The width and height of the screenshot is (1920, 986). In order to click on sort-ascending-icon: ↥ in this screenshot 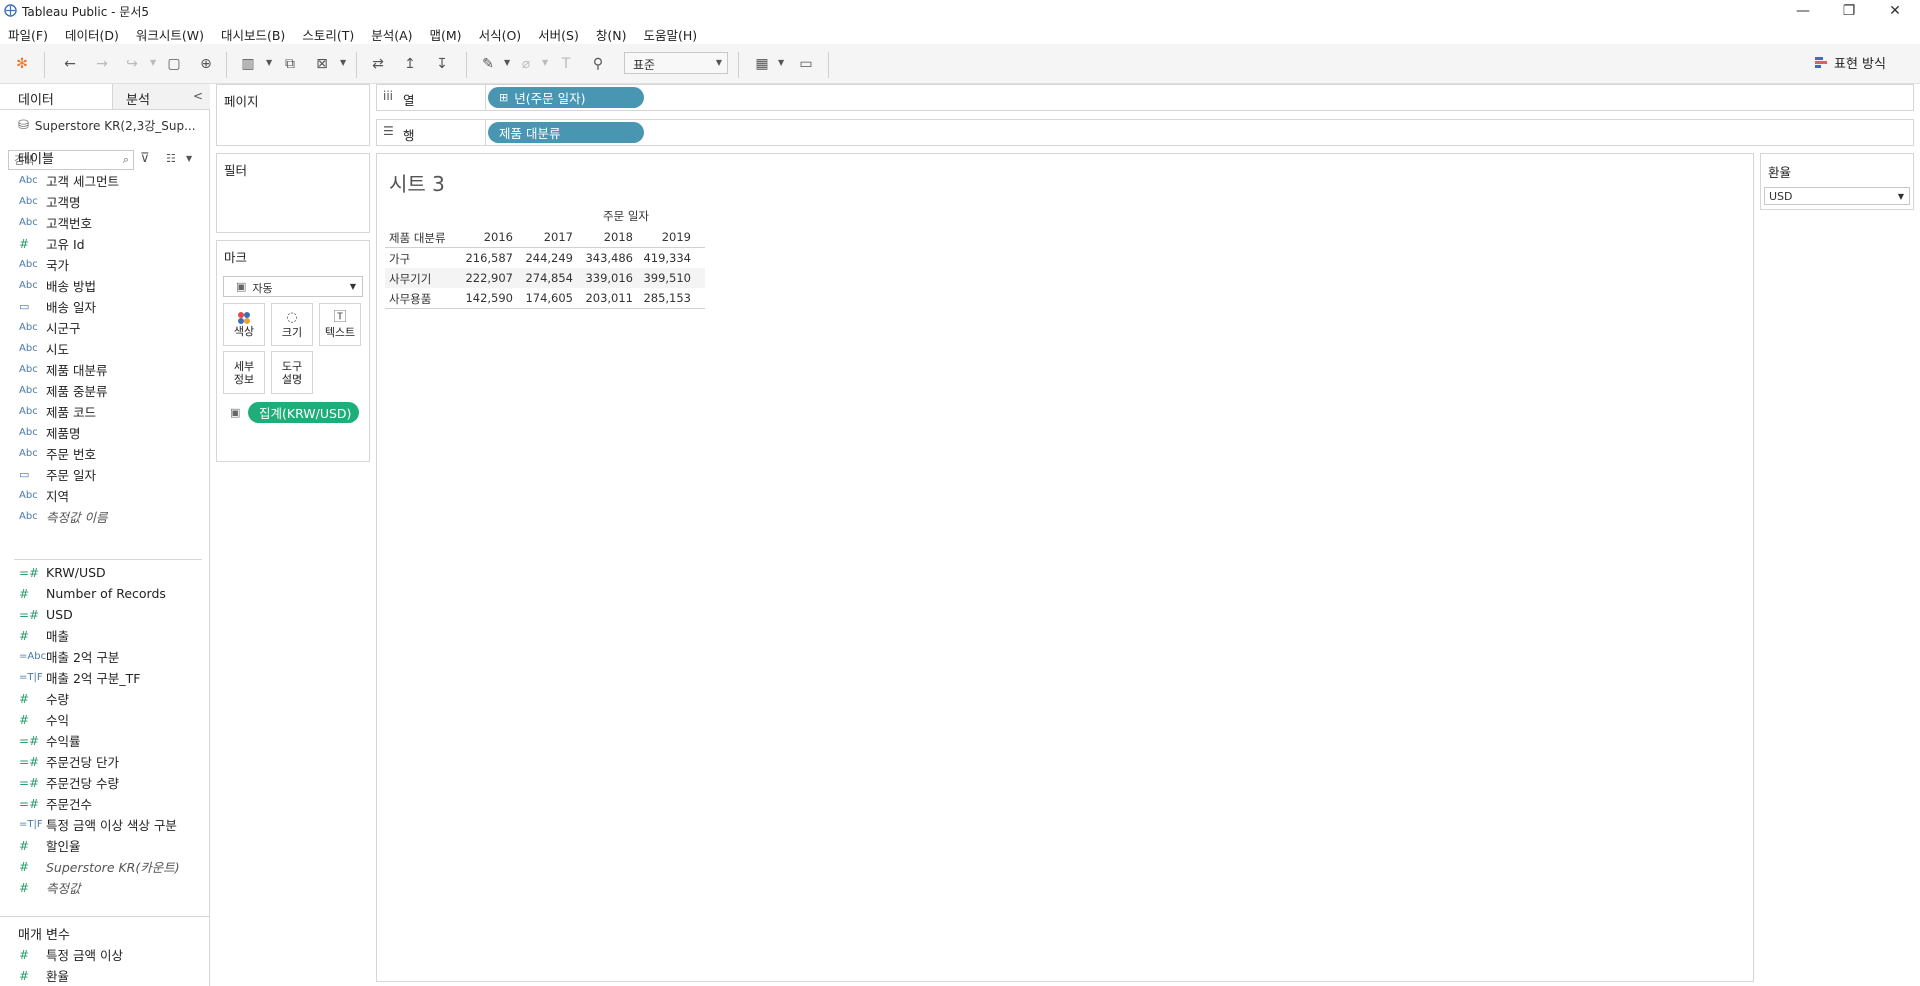, I will do `click(410, 64)`.